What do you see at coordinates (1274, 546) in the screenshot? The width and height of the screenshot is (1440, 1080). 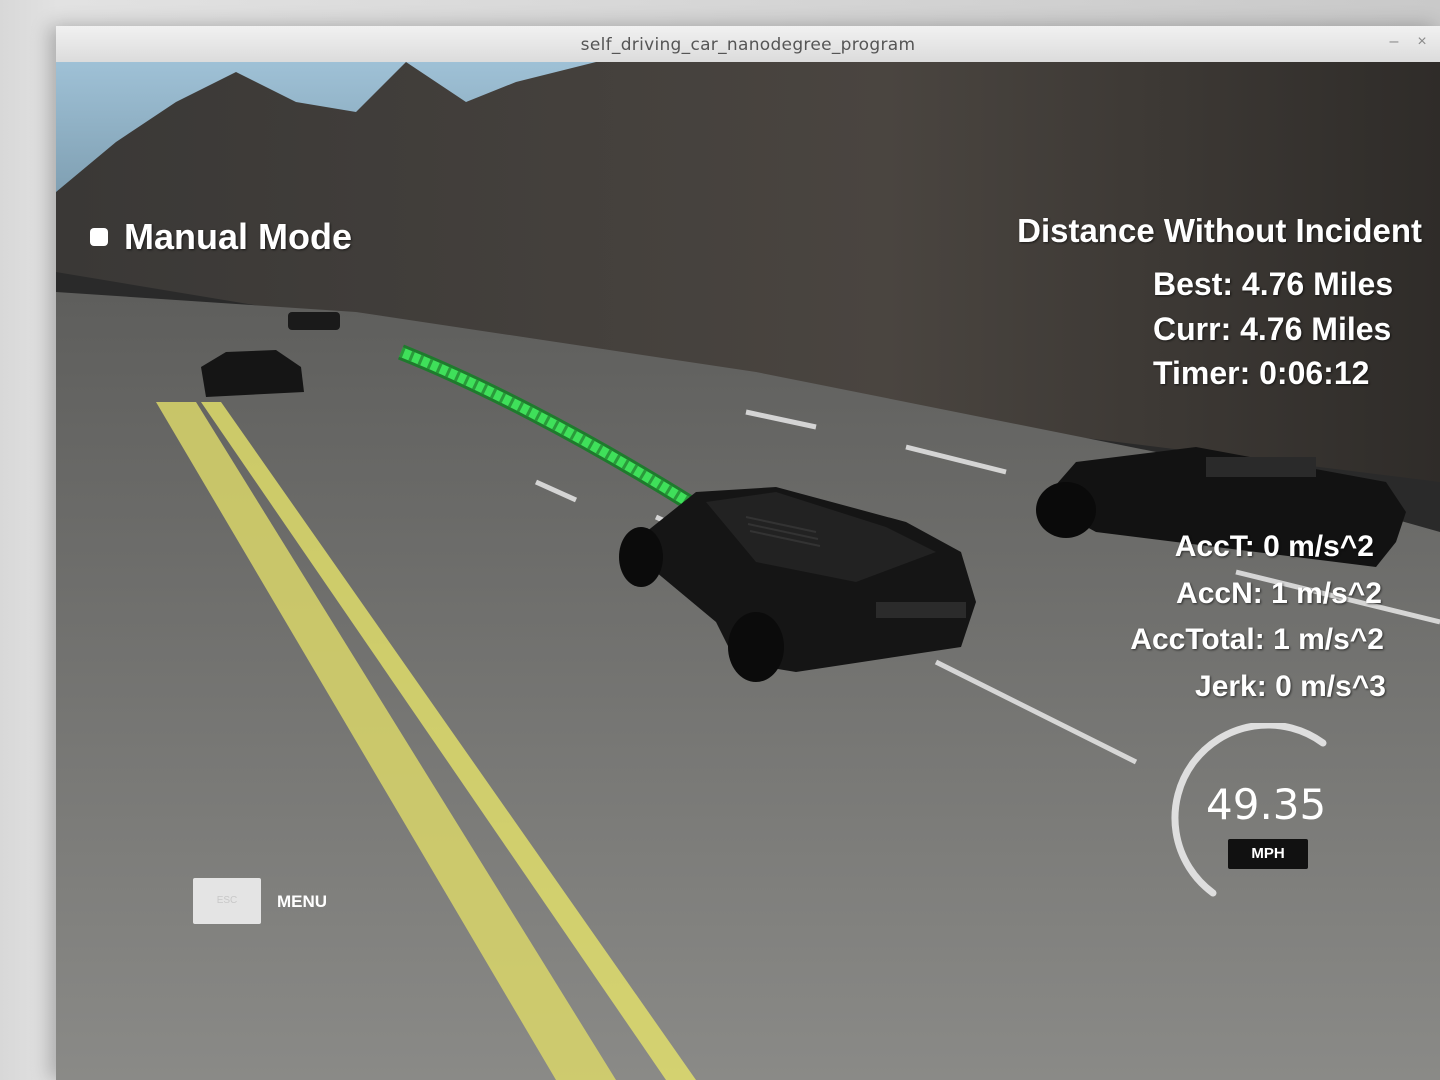 I see `acc-t: AccT: 0 m/s^2` at bounding box center [1274, 546].